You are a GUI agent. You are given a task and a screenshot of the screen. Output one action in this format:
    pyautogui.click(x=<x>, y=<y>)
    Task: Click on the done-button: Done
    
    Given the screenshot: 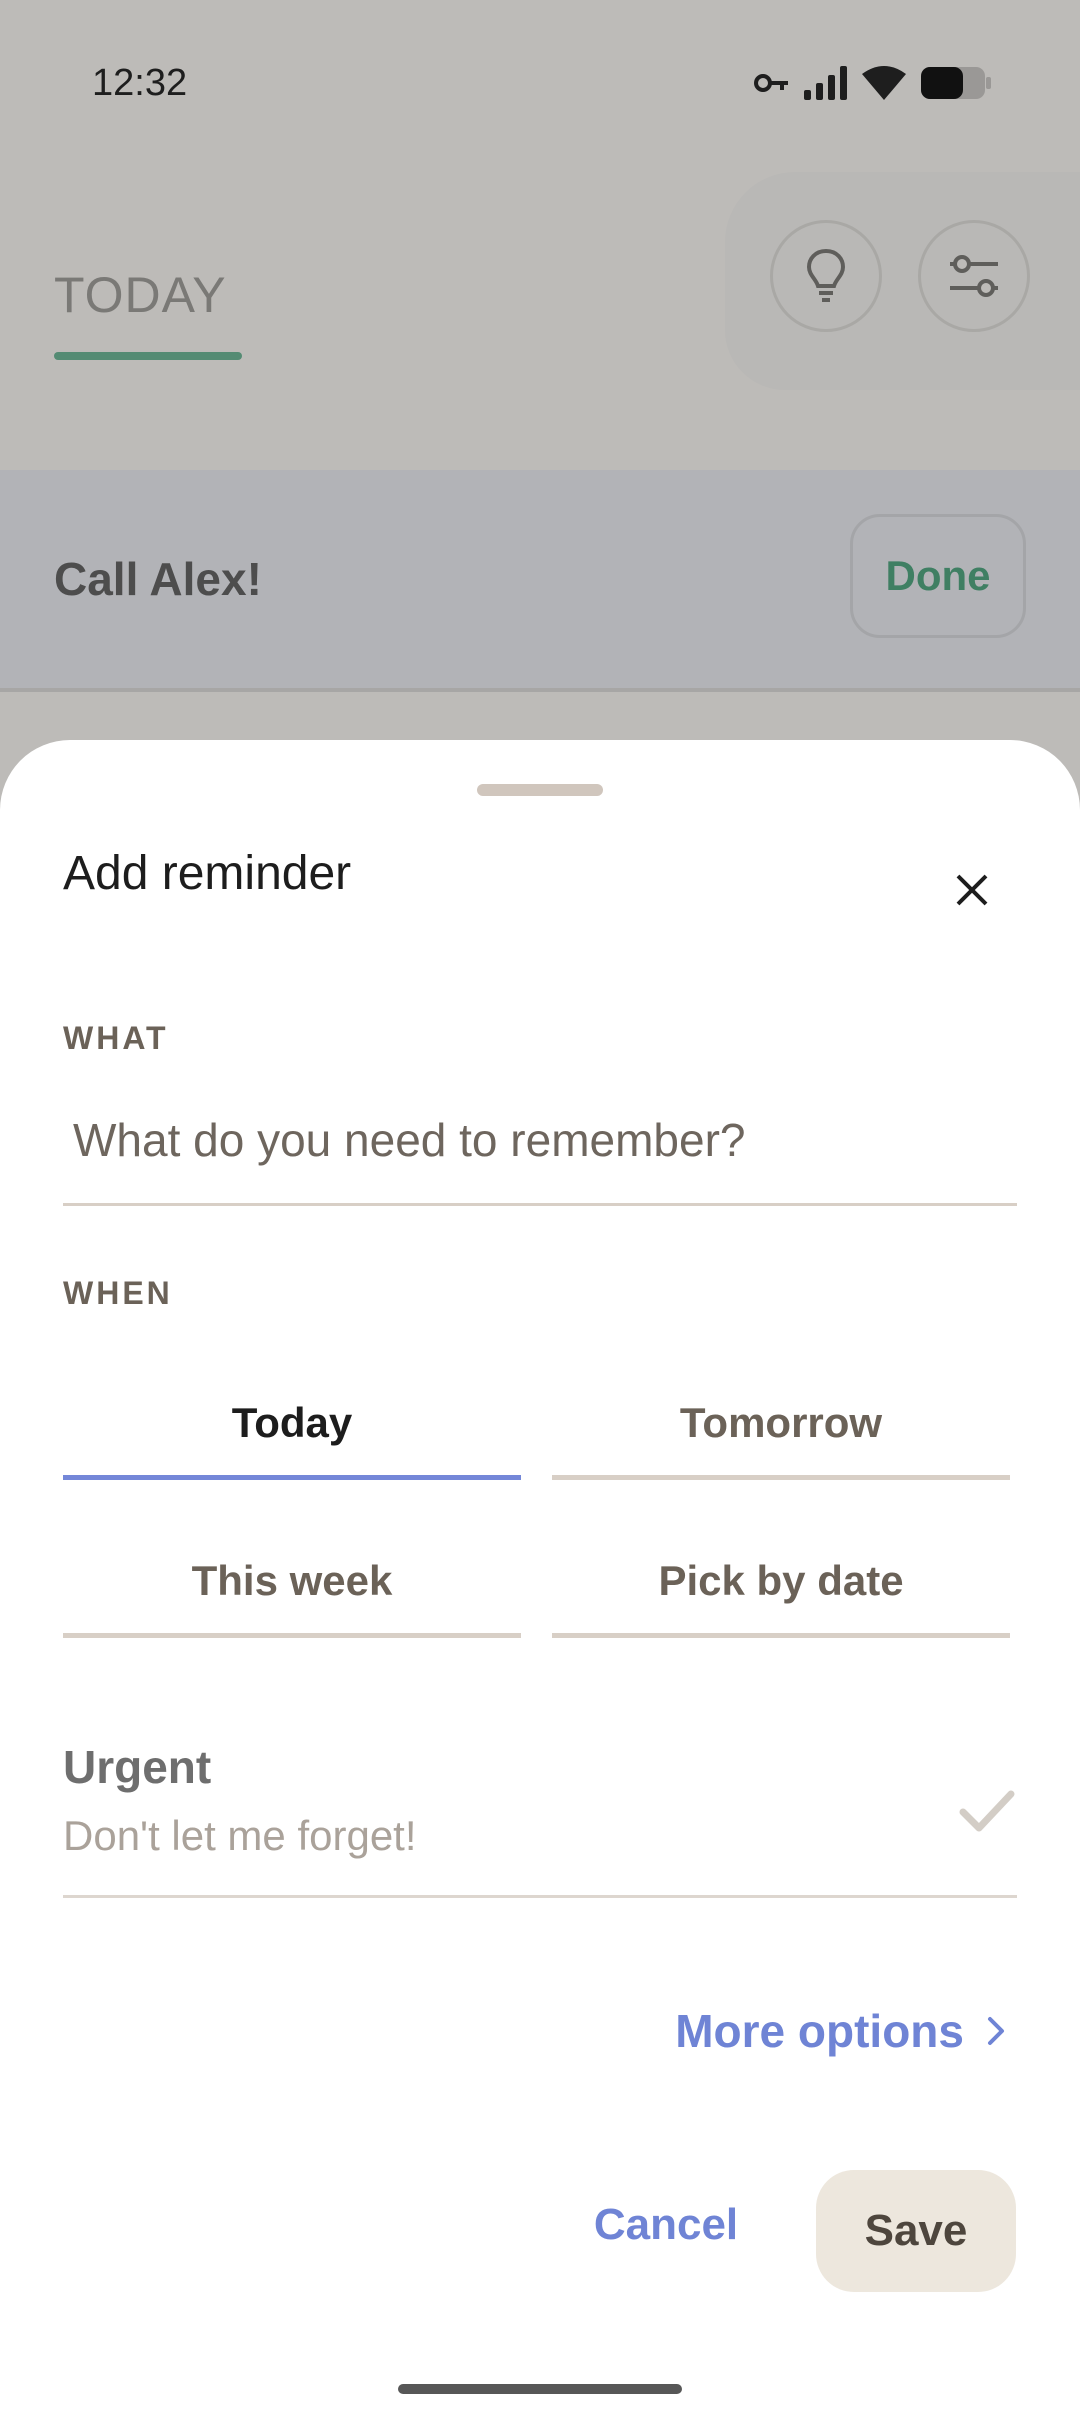 What is the action you would take?
    pyautogui.click(x=938, y=576)
    